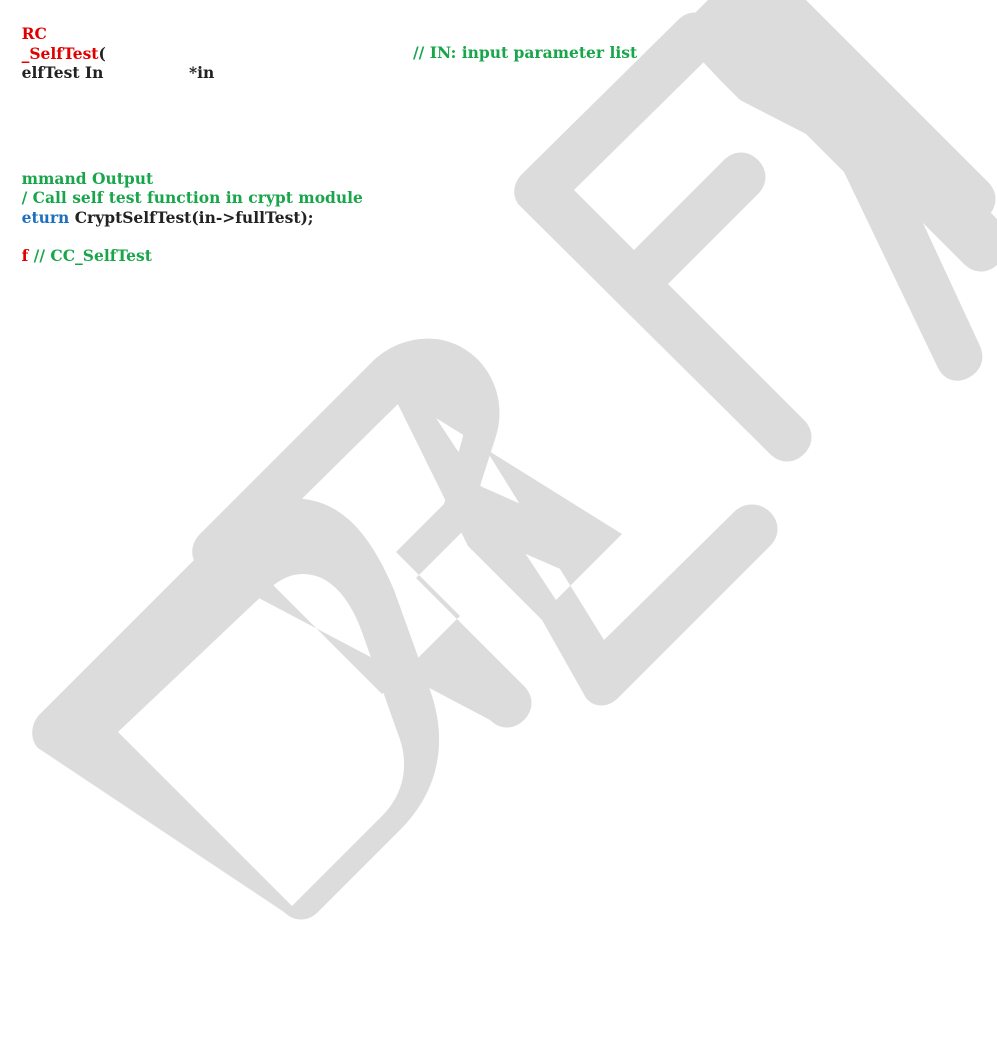 The image size is (997, 1056). What do you see at coordinates (90, 255) in the screenshot?
I see `endif-comment: // CC_SelfTest` at bounding box center [90, 255].